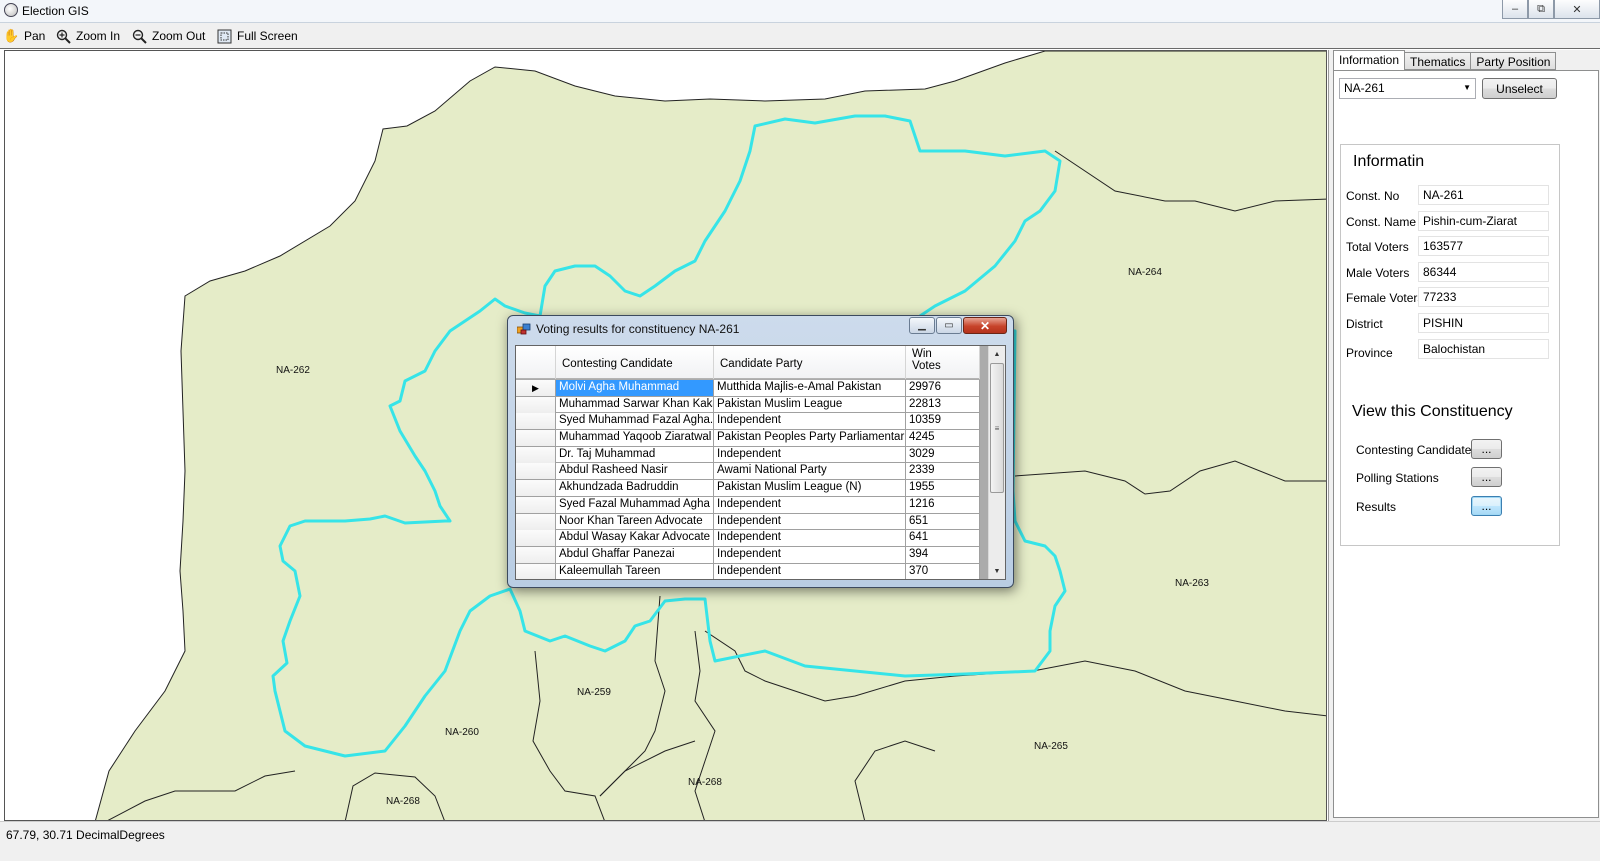 Image resolution: width=1600 pixels, height=861 pixels. What do you see at coordinates (1483, 349) in the screenshot?
I see `field-value: Balochistan` at bounding box center [1483, 349].